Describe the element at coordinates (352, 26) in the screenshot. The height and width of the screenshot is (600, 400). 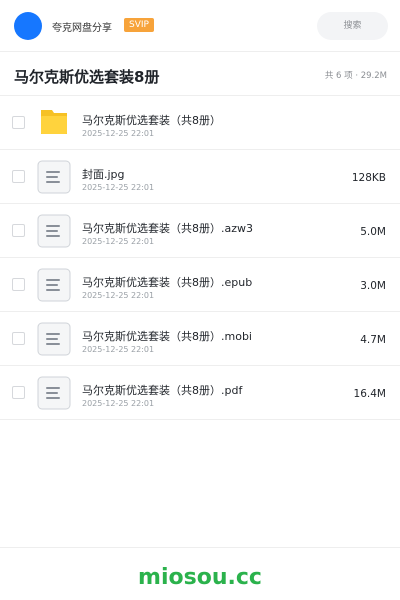
I see `search-input: 搜索` at that location.